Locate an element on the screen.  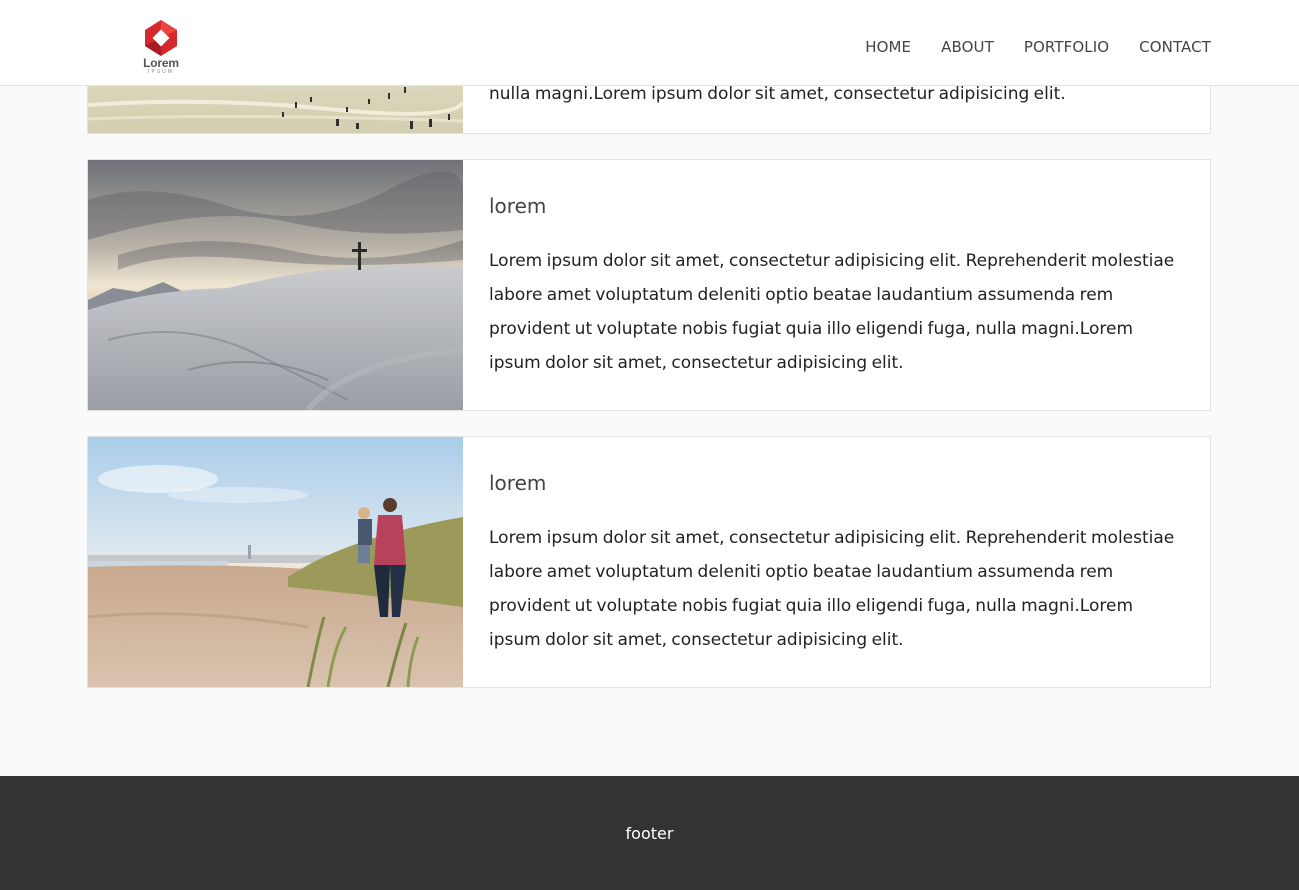
nav-home: HOME is located at coordinates (888, 47).